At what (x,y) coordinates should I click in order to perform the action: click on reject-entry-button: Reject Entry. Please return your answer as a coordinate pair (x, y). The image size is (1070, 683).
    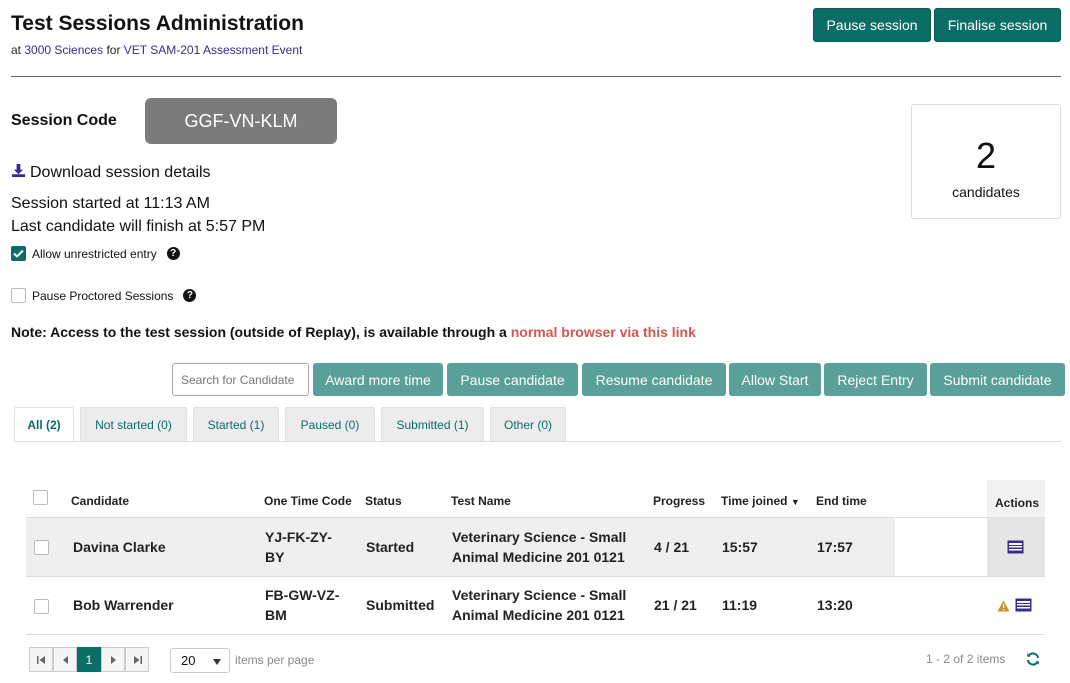
    Looking at the image, I should click on (875, 379).